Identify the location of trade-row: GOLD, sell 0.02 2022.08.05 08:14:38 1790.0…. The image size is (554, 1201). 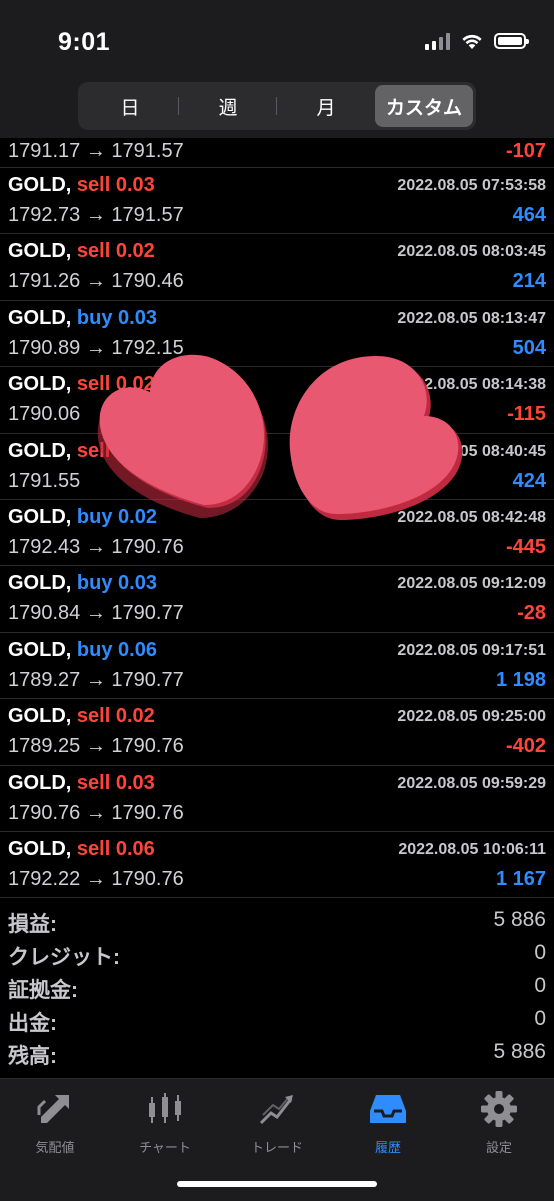
(277, 400).